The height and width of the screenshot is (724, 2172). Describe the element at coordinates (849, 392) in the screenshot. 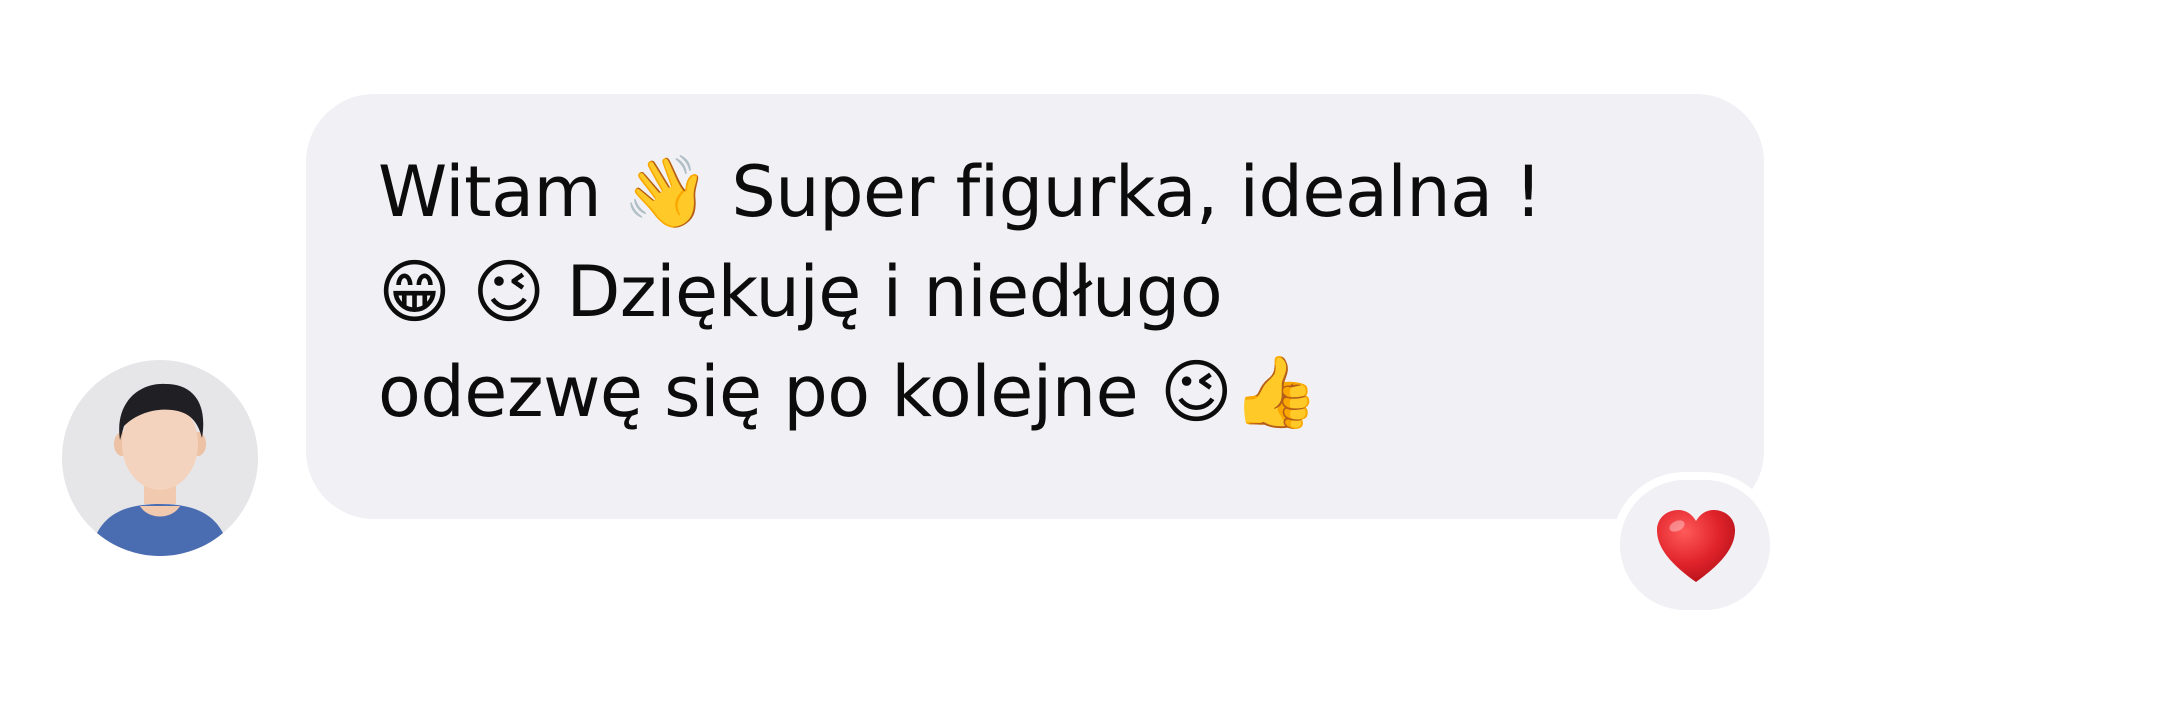

I see `message-text-line: odezwę się po kolejne 😉👍` at that location.